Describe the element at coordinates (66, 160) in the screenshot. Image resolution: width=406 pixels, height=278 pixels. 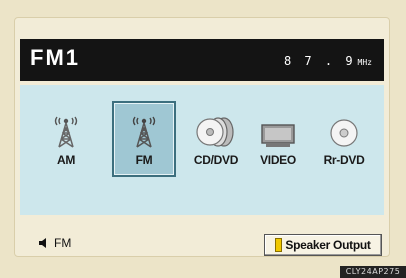
I see `source-label: AM` at that location.